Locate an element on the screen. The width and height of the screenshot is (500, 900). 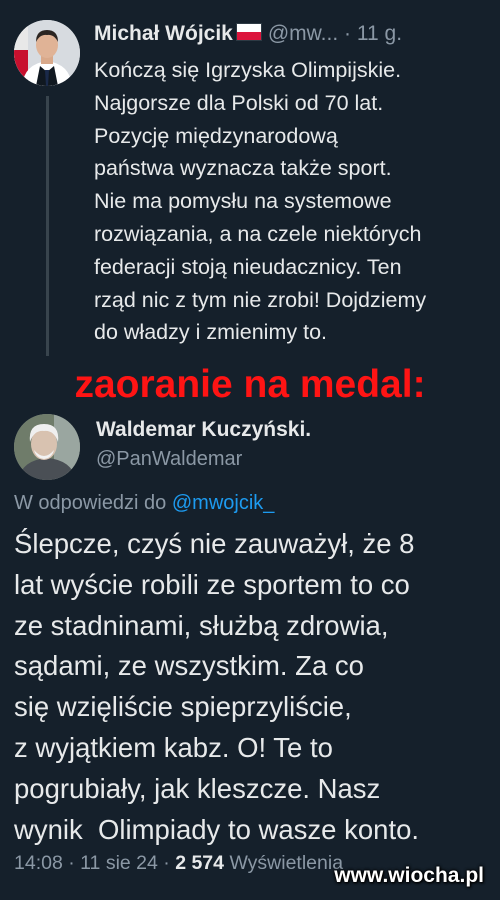
tweet-text-line: sądami, ze wszystkim. Za co is located at coordinates (189, 666).